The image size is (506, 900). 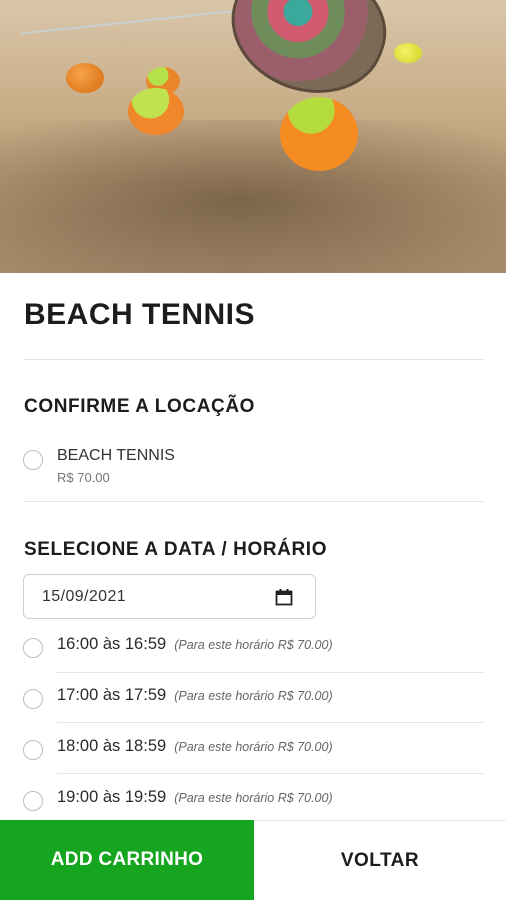 What do you see at coordinates (84, 596) in the screenshot?
I see `date-value: 15/09/2021` at bounding box center [84, 596].